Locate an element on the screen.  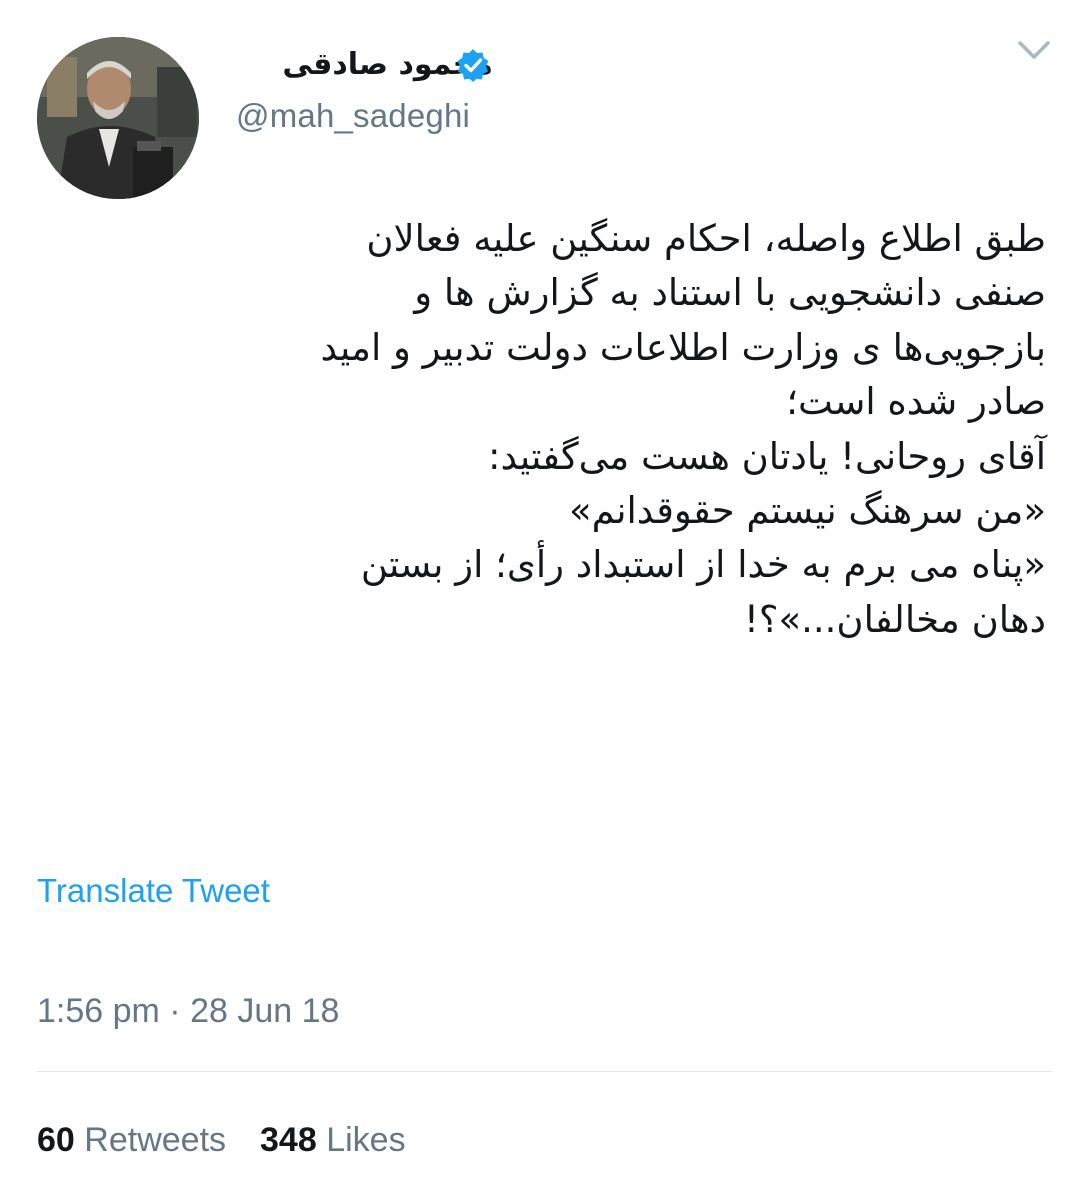
tweet-text-line: آقای روحانی! یادتان هست می‌گفتید: is located at coordinates (767, 456).